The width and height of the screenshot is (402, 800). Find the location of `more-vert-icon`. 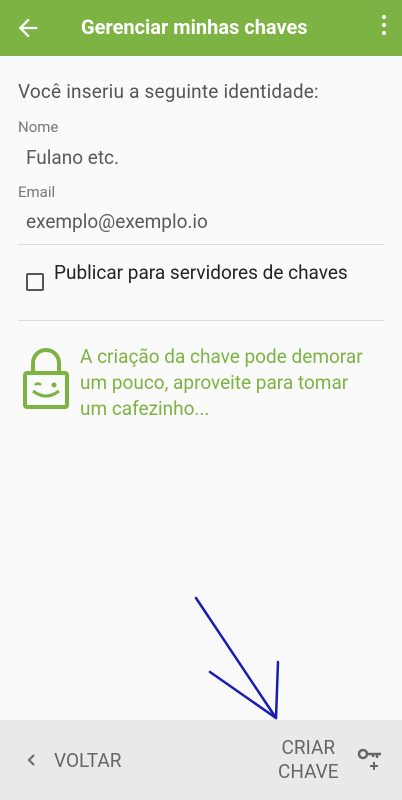

more-vert-icon is located at coordinates (384, 28).